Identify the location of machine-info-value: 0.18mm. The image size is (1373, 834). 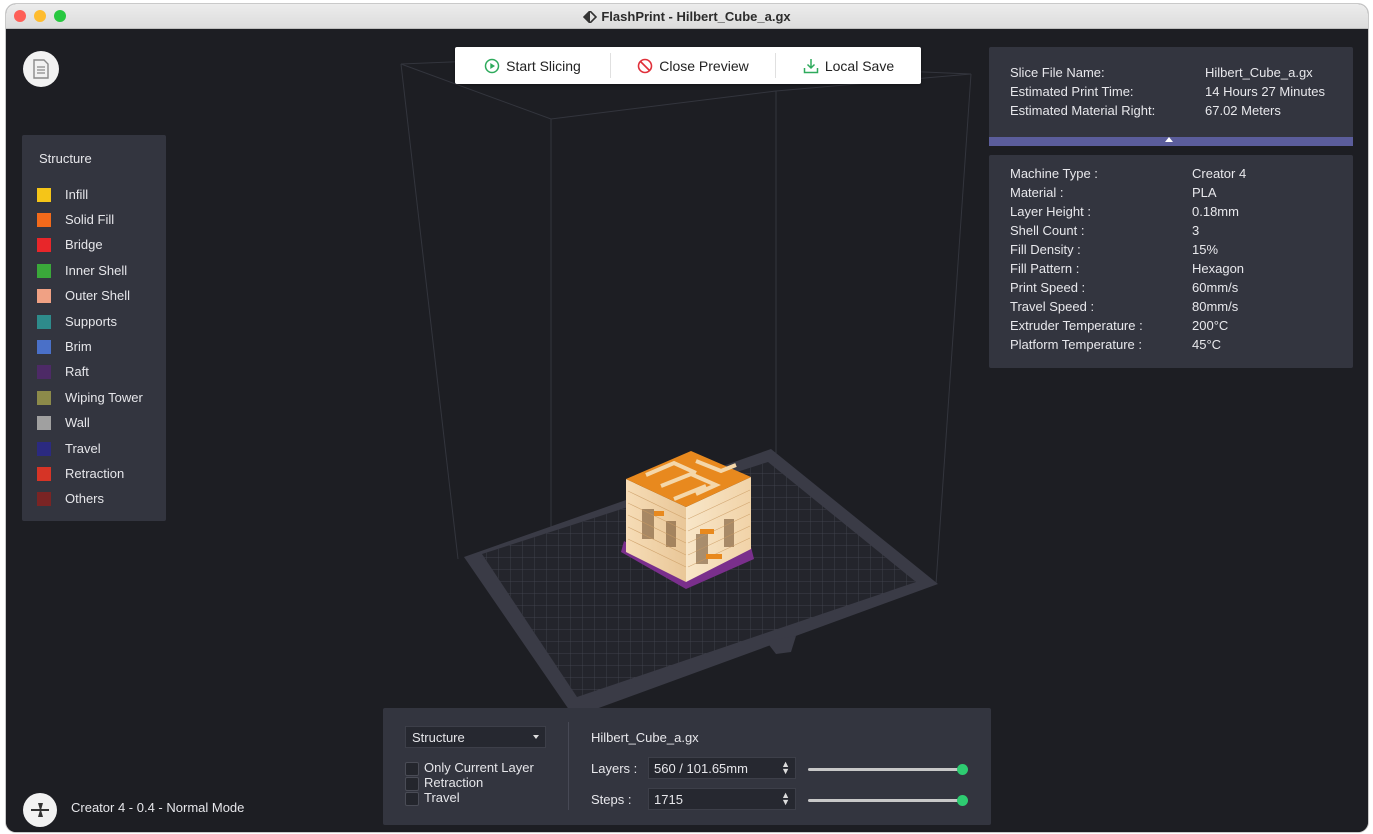
(1215, 211).